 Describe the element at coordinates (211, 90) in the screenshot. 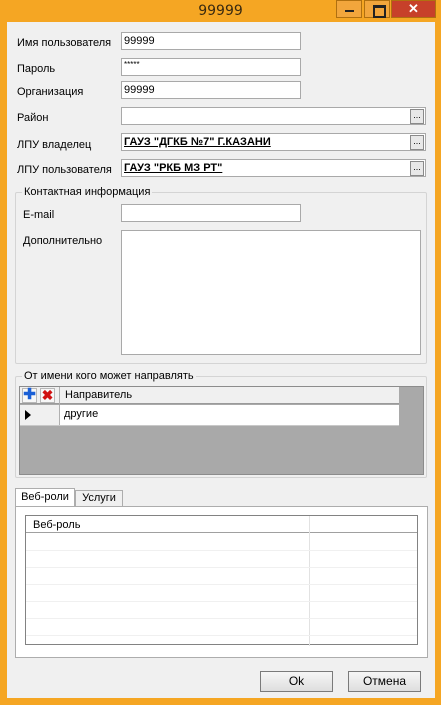

I see `organization-field: 99999` at that location.